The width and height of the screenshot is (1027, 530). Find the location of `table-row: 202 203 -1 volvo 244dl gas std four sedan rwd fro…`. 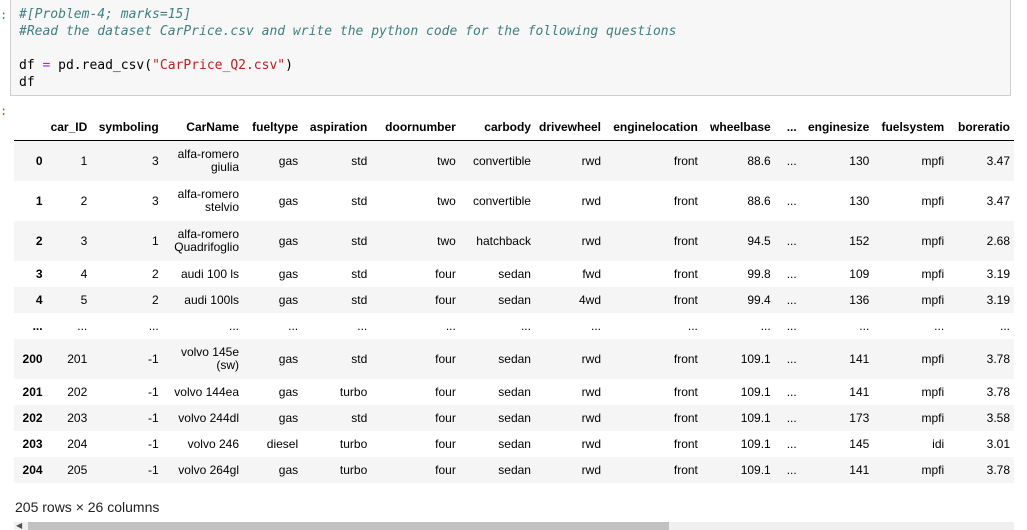

table-row: 202 203 -1 volvo 244dl gas std four sedan rwd fro… is located at coordinates (514, 418).